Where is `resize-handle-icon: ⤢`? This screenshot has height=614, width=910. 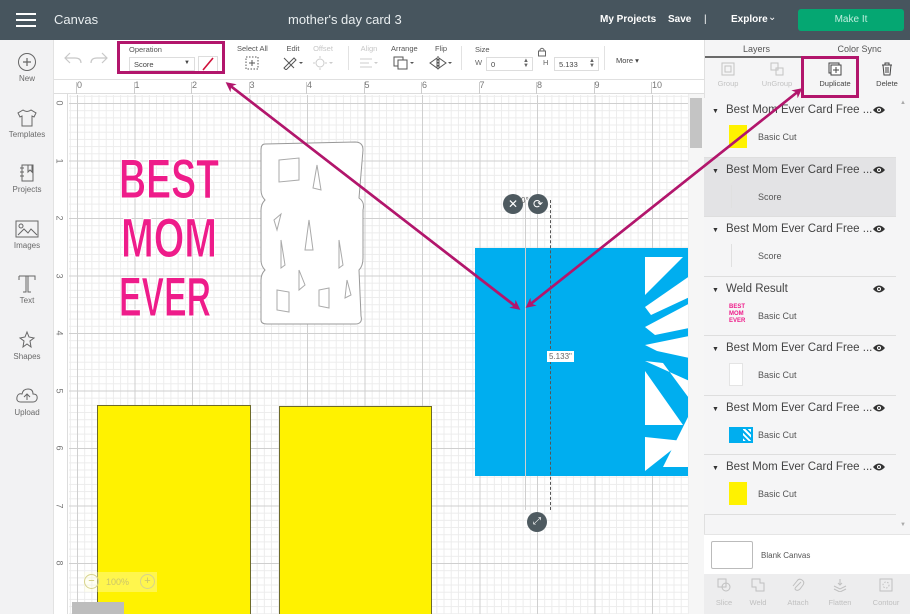 resize-handle-icon: ⤢ is located at coordinates (537, 522).